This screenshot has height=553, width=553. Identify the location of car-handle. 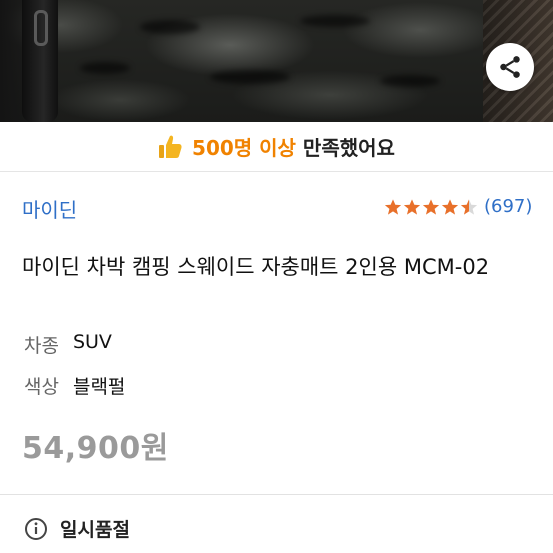
(41, 28).